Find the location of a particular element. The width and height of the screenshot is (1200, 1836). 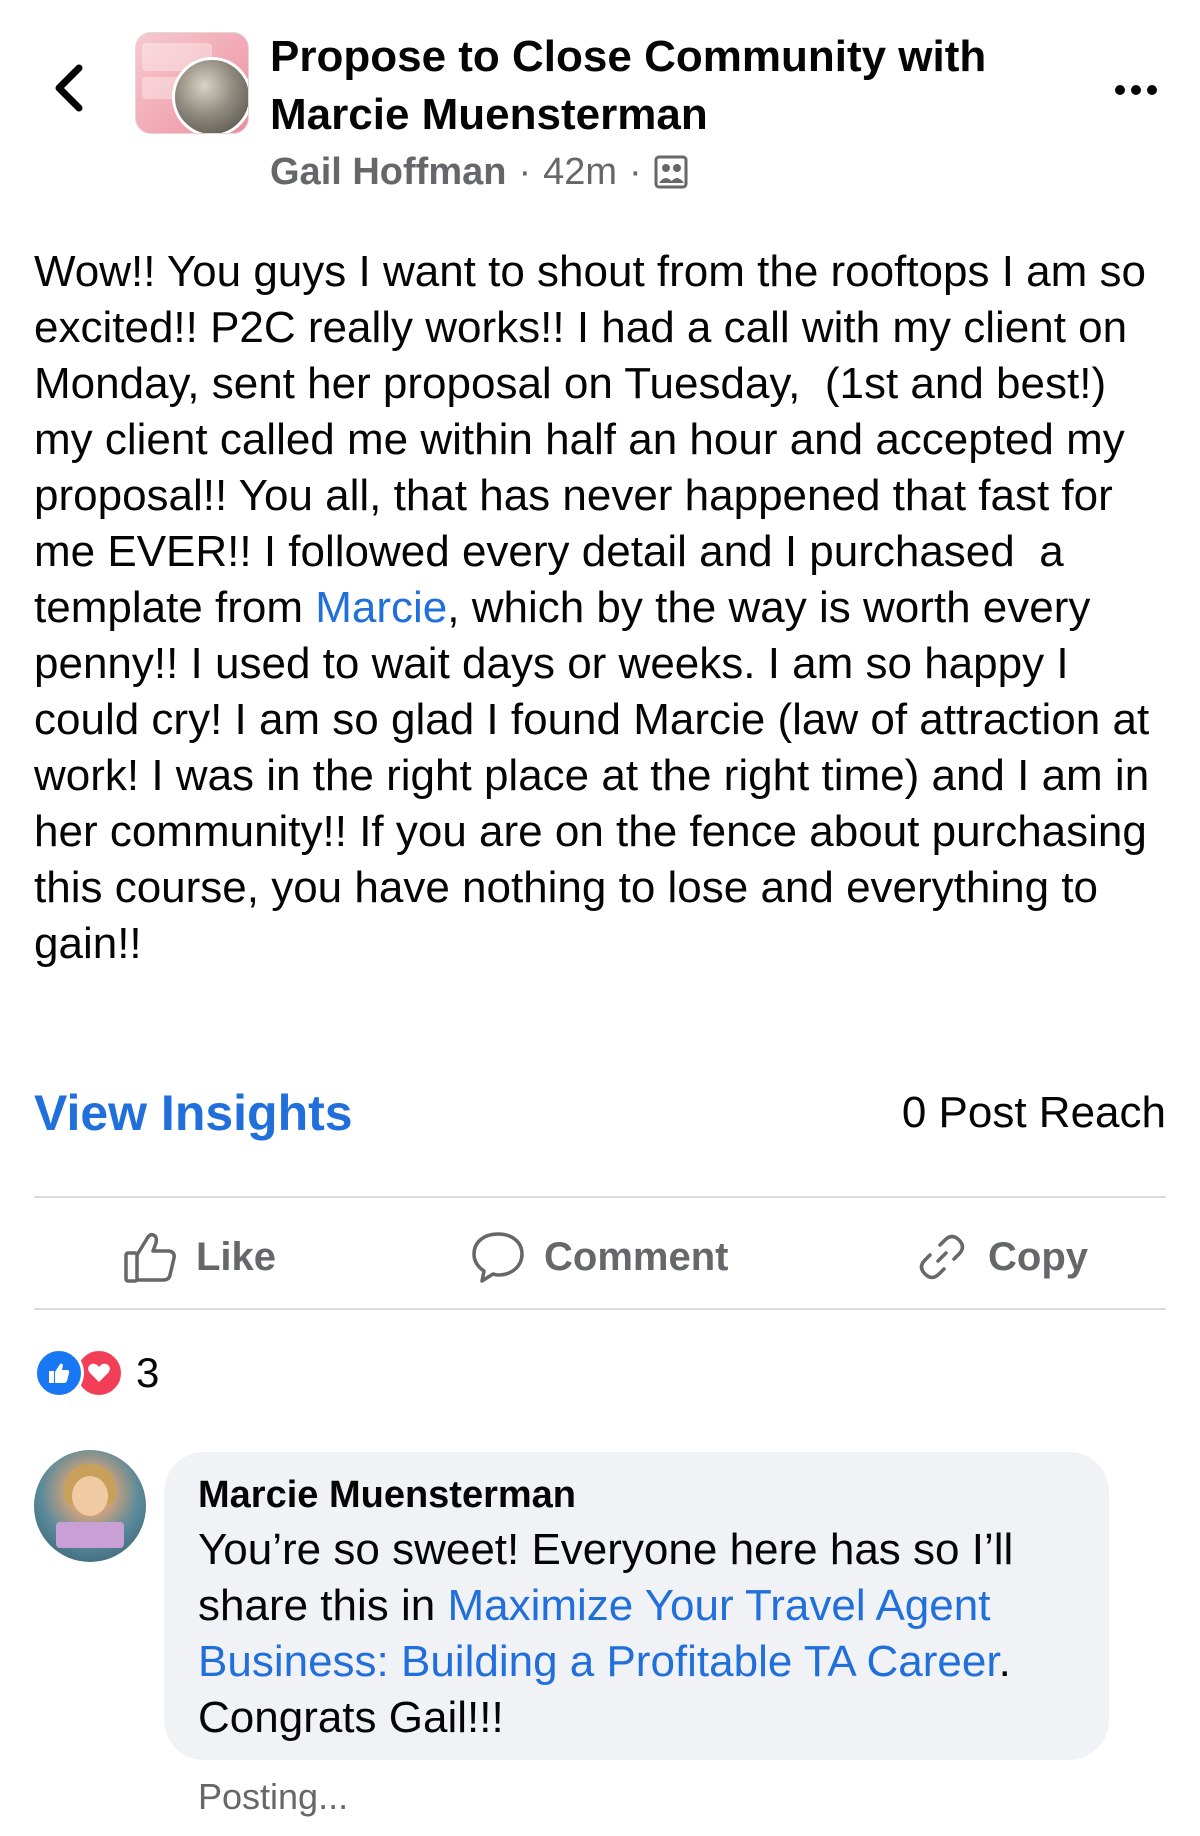

commenter-avatar is located at coordinates (90, 1506).